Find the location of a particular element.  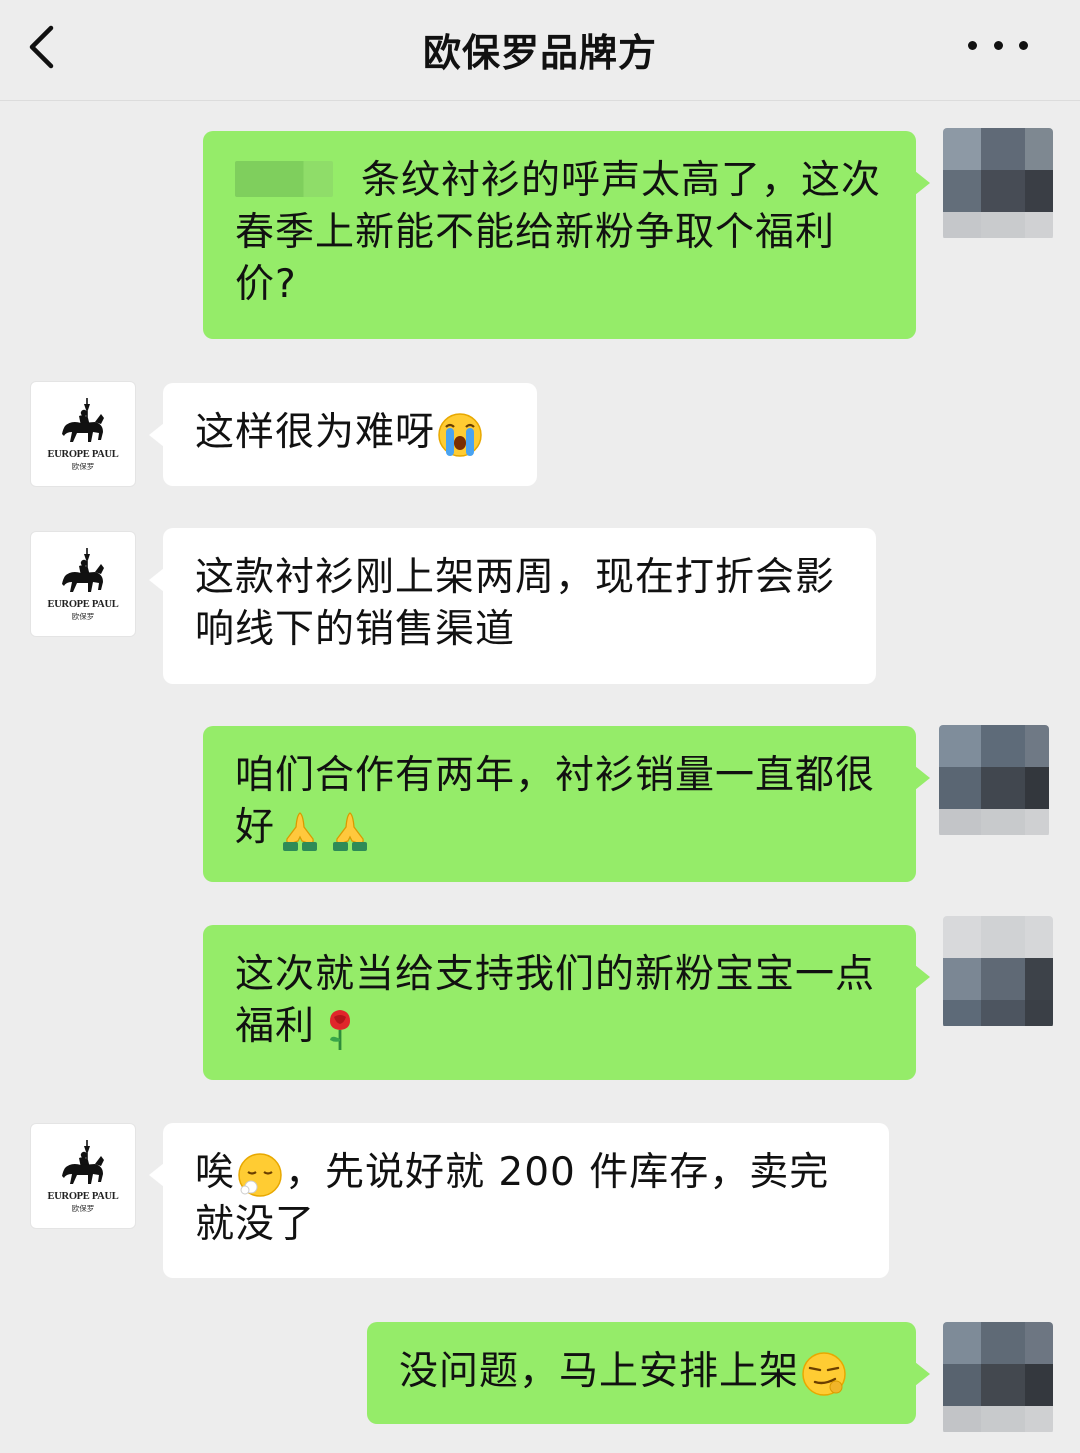

message-bubble-incoming: 这样很为难呀 is located at coordinates (343, 434).